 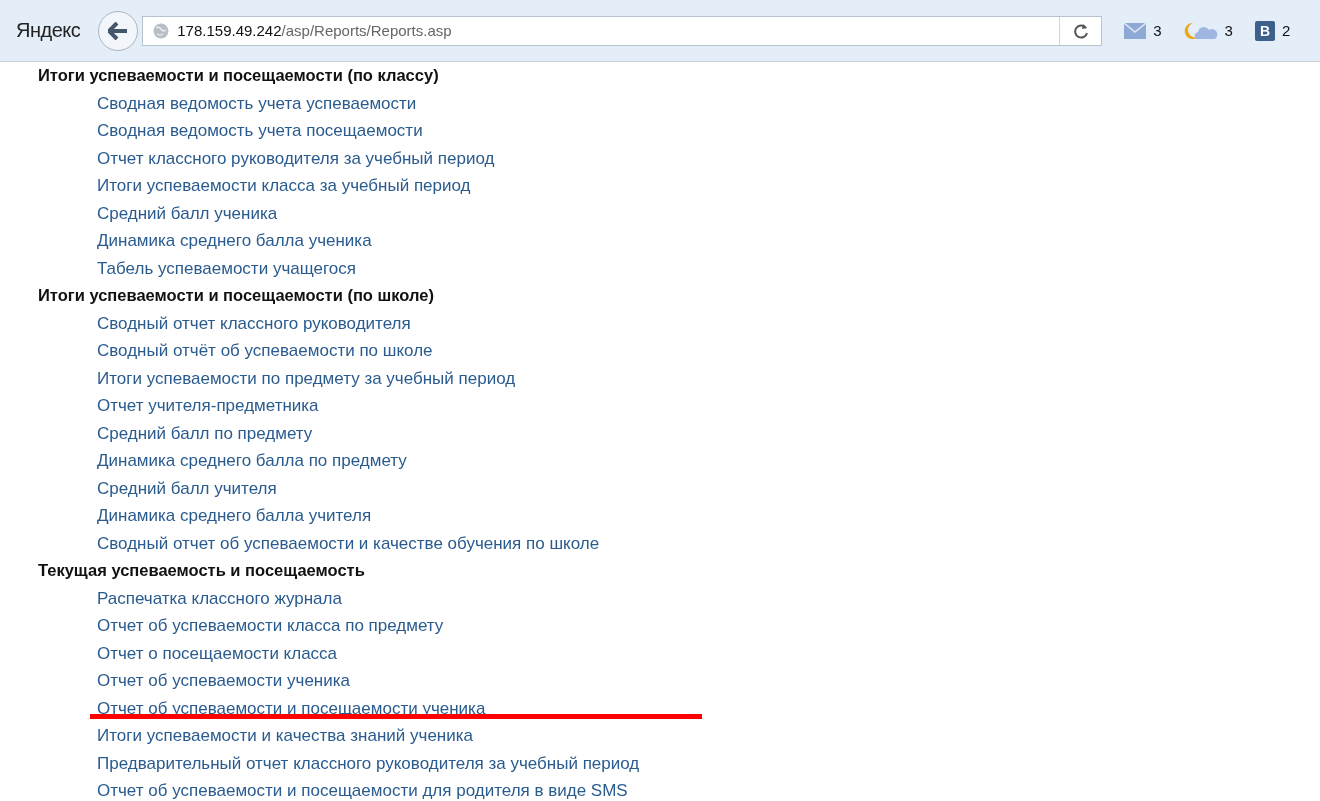 What do you see at coordinates (208, 405) in the screenshot?
I see `report-link: Отчет учителя-предметника` at bounding box center [208, 405].